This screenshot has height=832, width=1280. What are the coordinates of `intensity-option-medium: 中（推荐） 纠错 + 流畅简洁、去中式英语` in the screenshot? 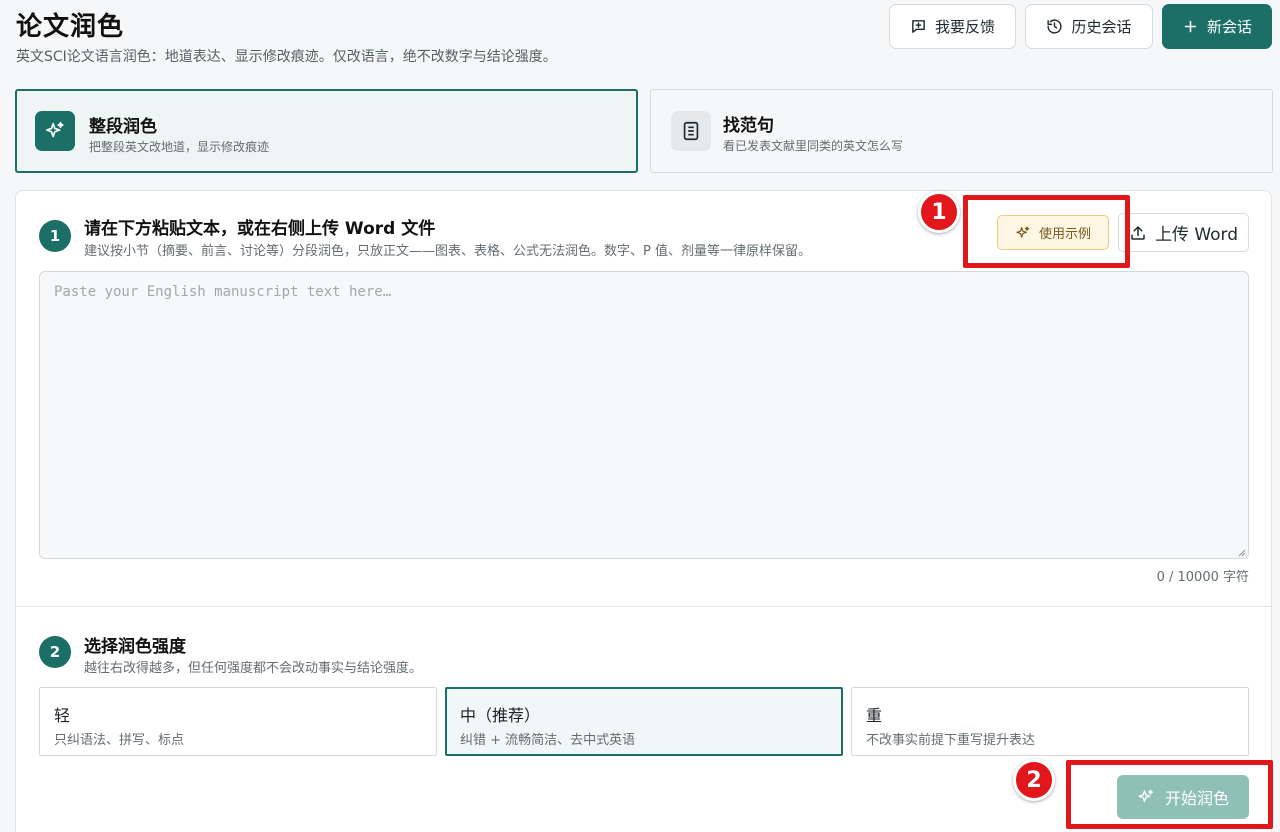 It's located at (644, 721).